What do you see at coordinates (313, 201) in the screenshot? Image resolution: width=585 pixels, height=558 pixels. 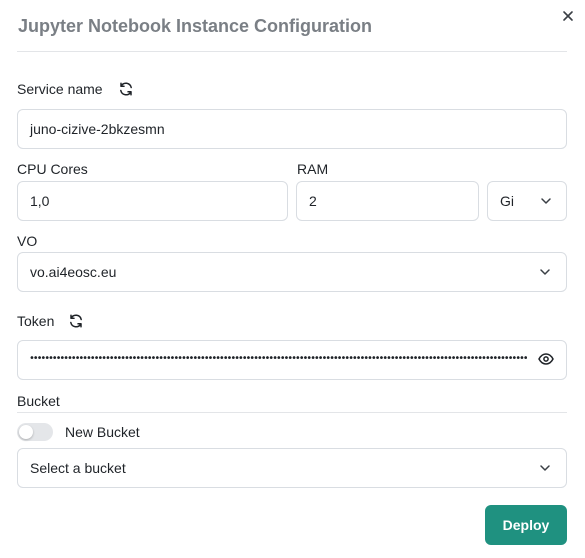 I see `ram-value: 2` at bounding box center [313, 201].